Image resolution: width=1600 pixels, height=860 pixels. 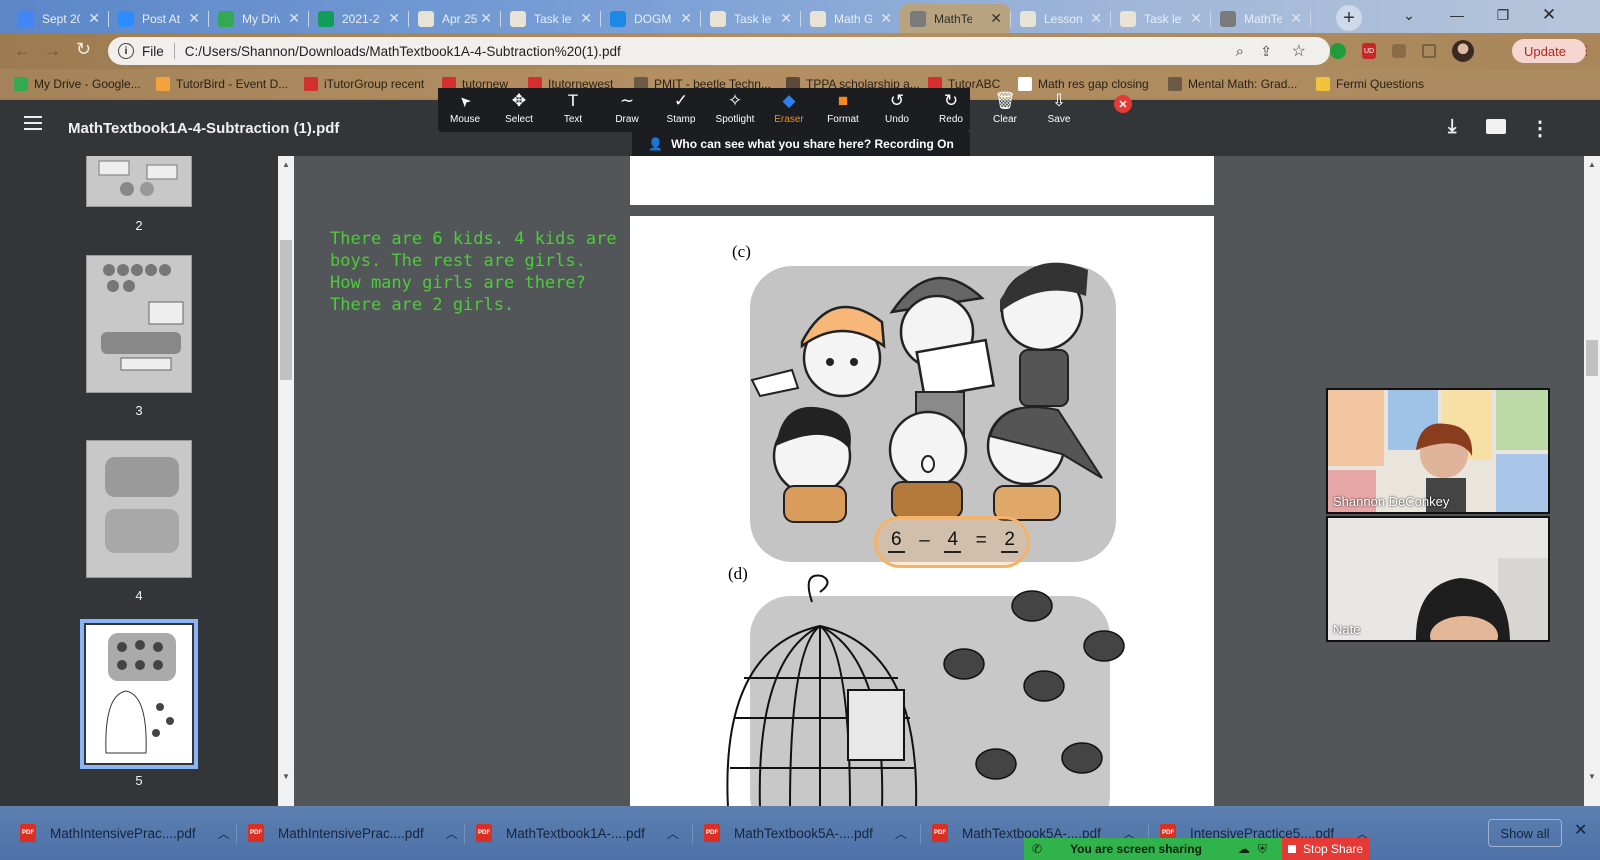 I want to click on close-toolbar-icon: ✕, so click(x=1123, y=104).